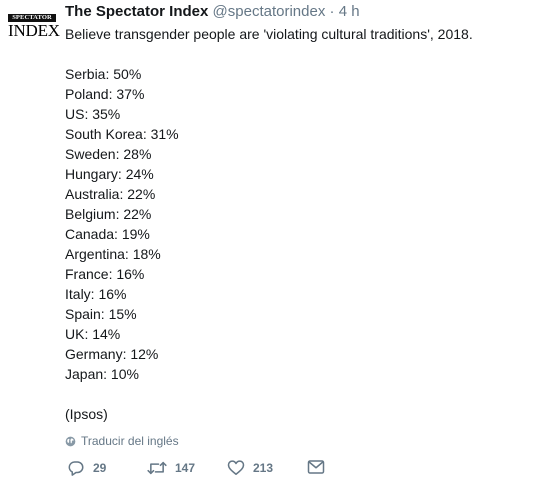  What do you see at coordinates (108, 154) in the screenshot?
I see `list-item: Sweden: 28%` at bounding box center [108, 154].